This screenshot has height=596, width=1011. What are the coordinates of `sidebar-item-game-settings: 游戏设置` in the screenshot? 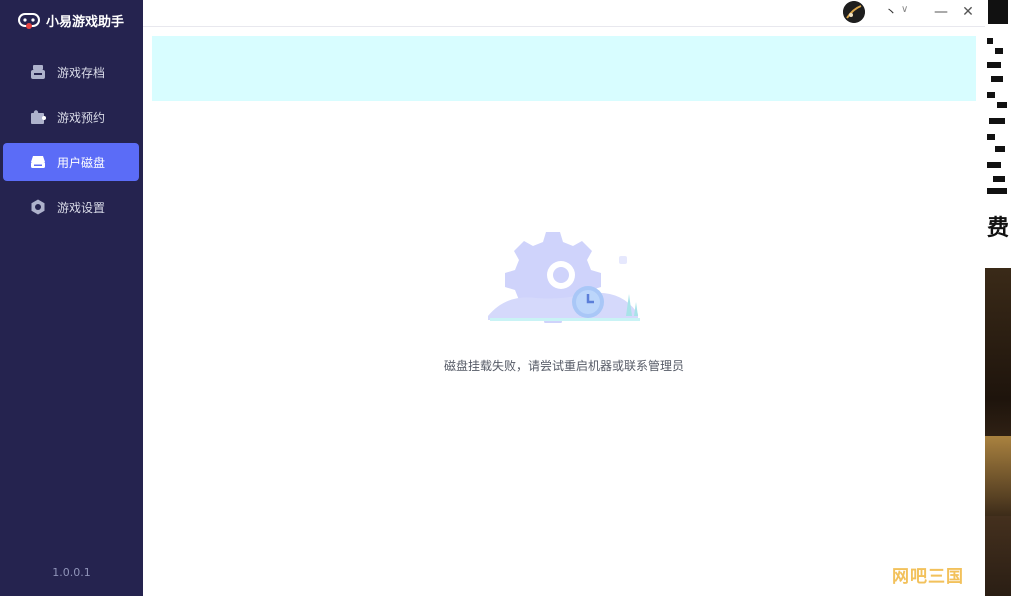 It's located at (71, 207).